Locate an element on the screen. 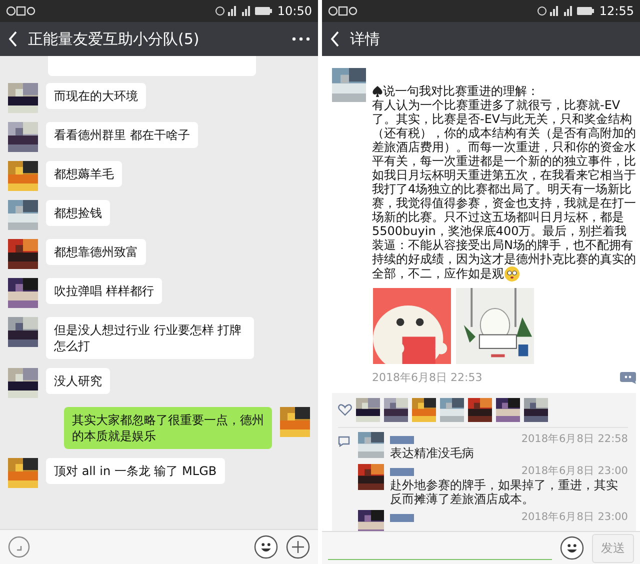 Image resolution: width=640 pixels, height=564 pixels. heart-icon is located at coordinates (345, 410).